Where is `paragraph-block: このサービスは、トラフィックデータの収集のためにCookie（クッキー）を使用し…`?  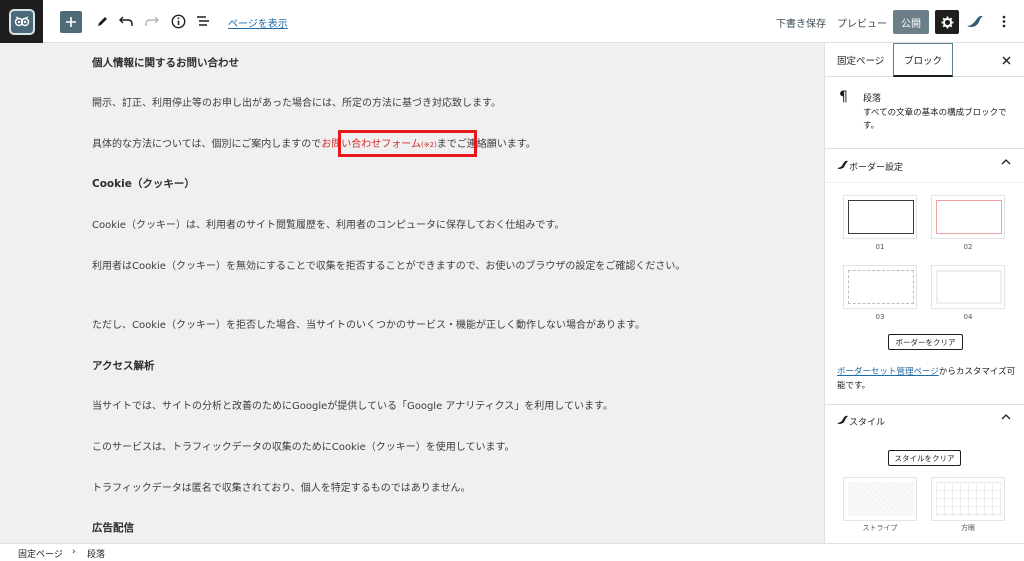 paragraph-block: このサービスは、トラフィックデータの収集のためにCookie（クッキー）を使用し… is located at coordinates (407, 447).